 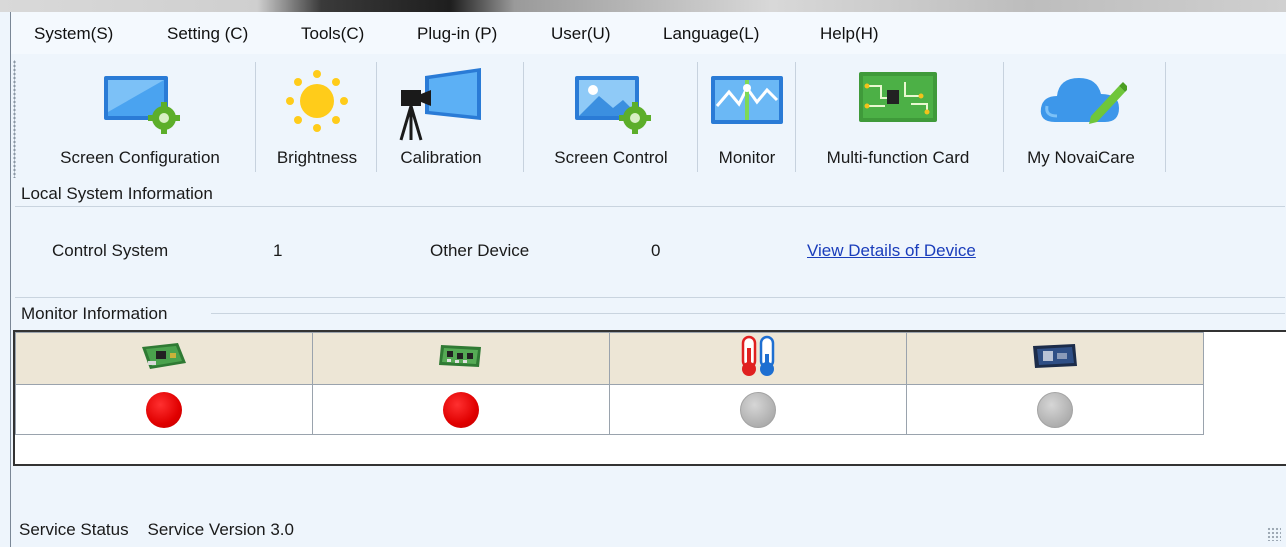 I want to click on menu-system: System(S), so click(x=73, y=34).